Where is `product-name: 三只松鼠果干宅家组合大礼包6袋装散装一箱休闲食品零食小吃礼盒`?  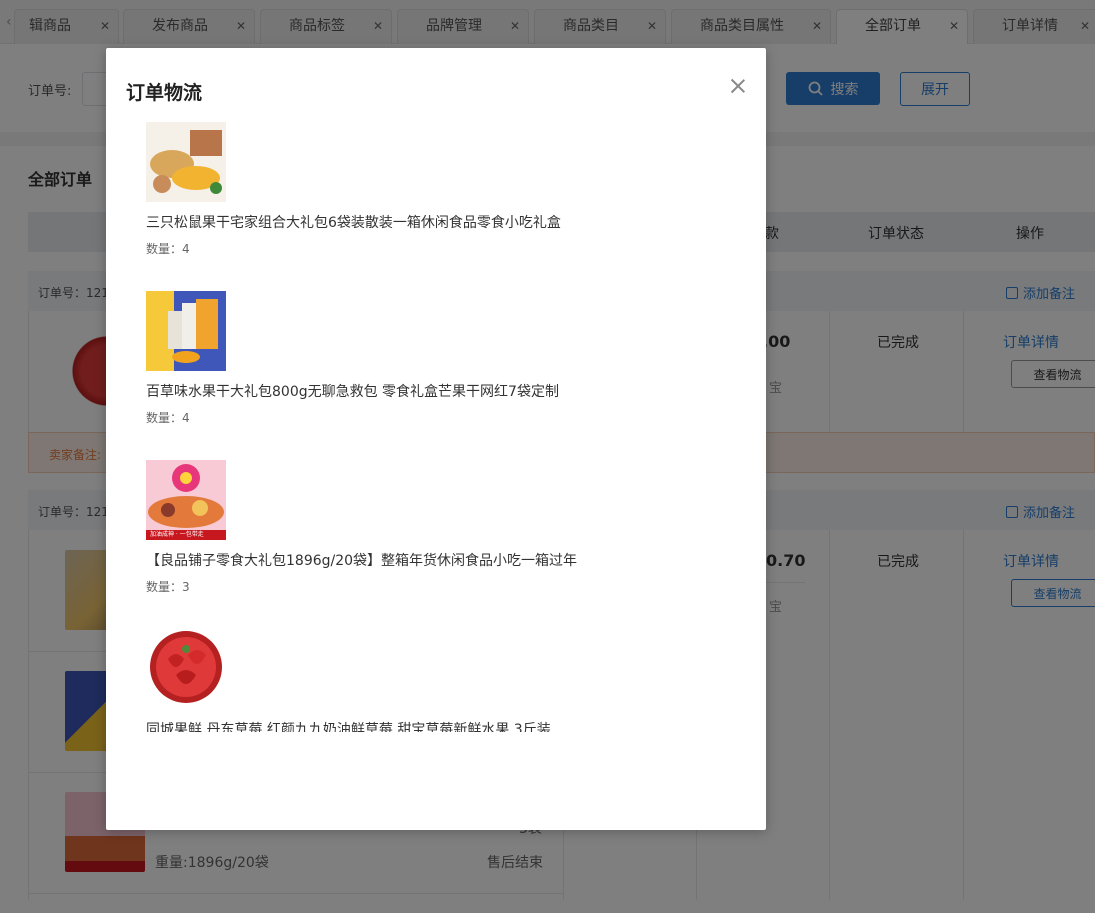 product-name: 三只松鼠果干宅家组合大礼包6袋装散装一箱休闲食品零食小吃礼盒 is located at coordinates (353, 223).